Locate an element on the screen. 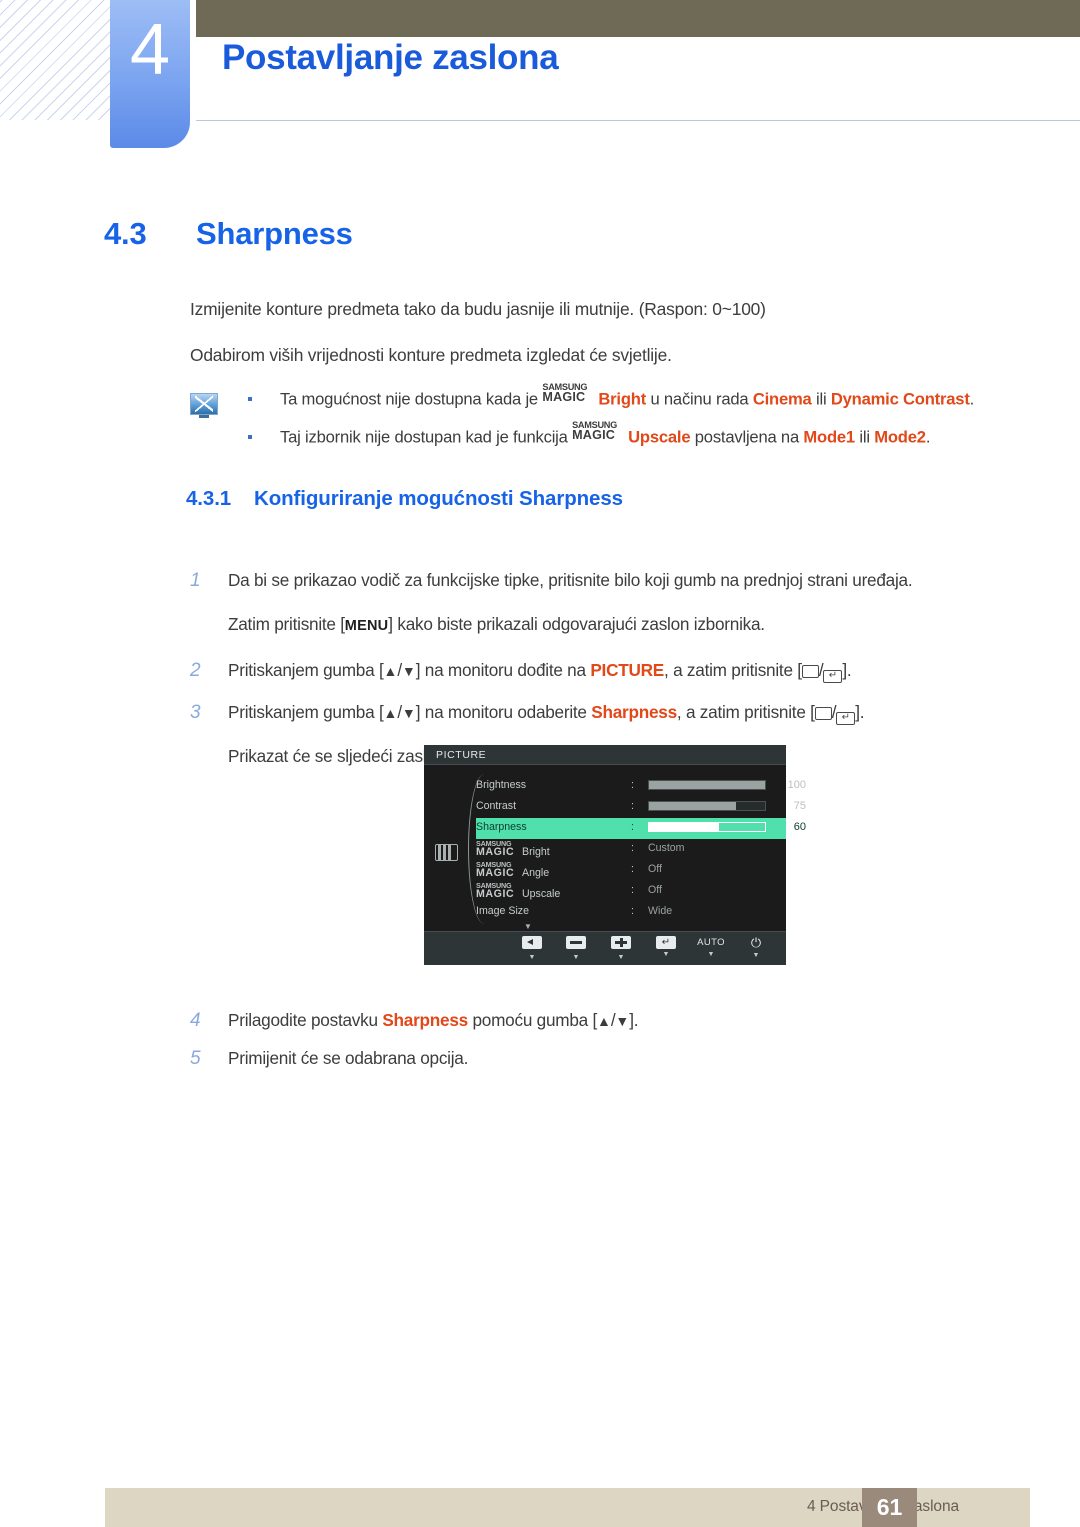 This screenshot has width=1080, height=1527. osd-value-magic-upscale: Off is located at coordinates (655, 890).